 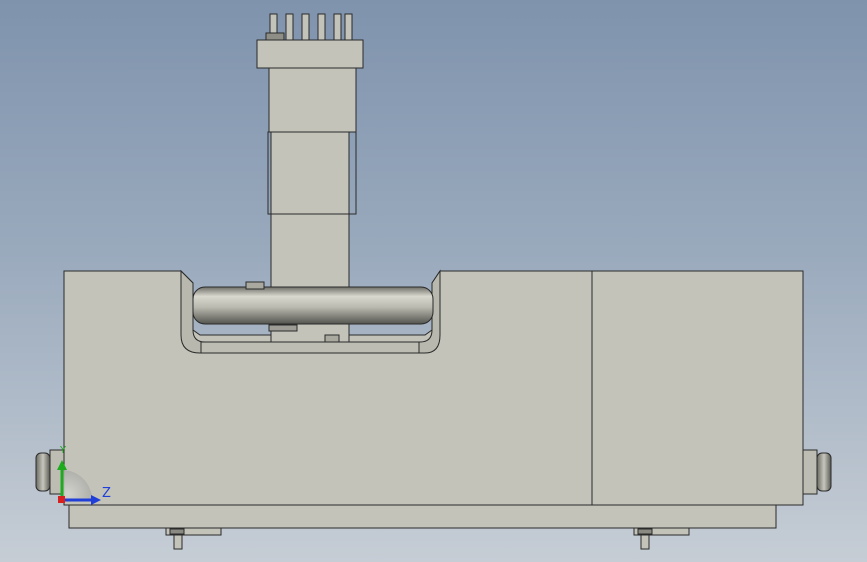 I want to click on stem-lower, so click(x=309, y=333).